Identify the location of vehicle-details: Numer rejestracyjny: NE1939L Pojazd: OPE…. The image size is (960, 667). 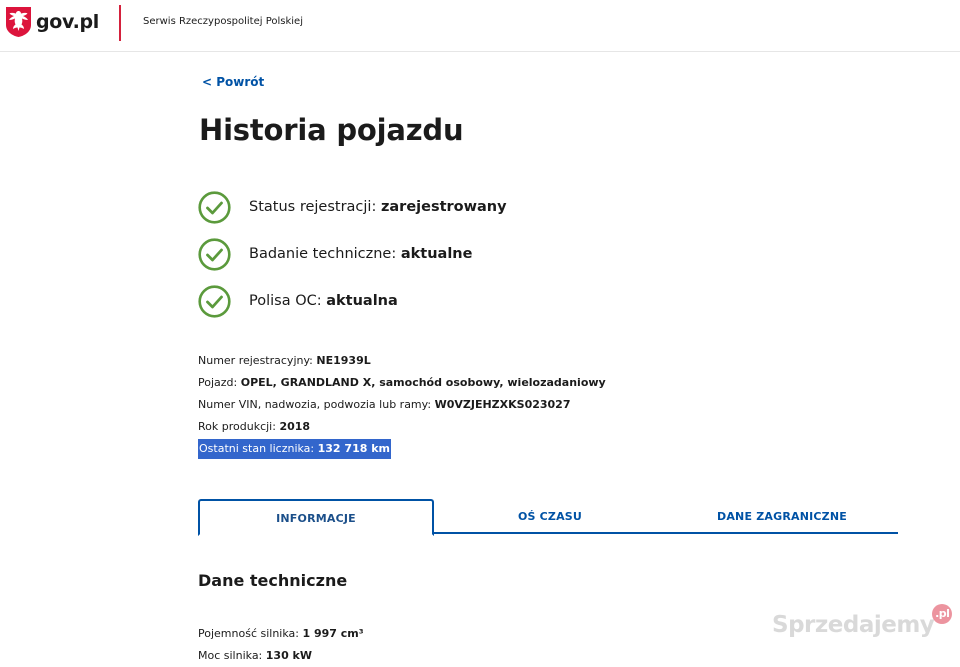
(402, 405).